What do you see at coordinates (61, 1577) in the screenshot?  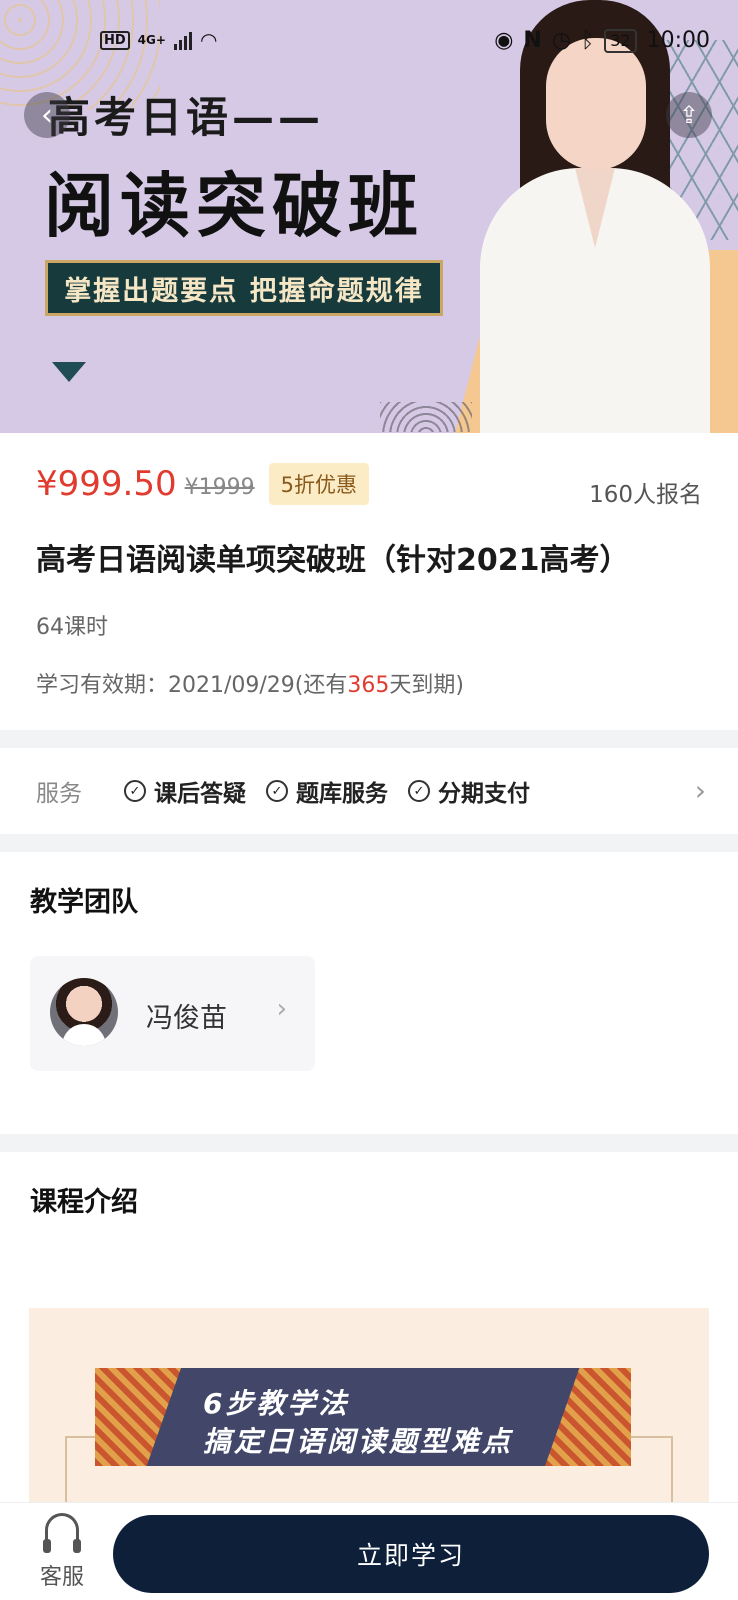 I see `customer-service-label: 客服` at bounding box center [61, 1577].